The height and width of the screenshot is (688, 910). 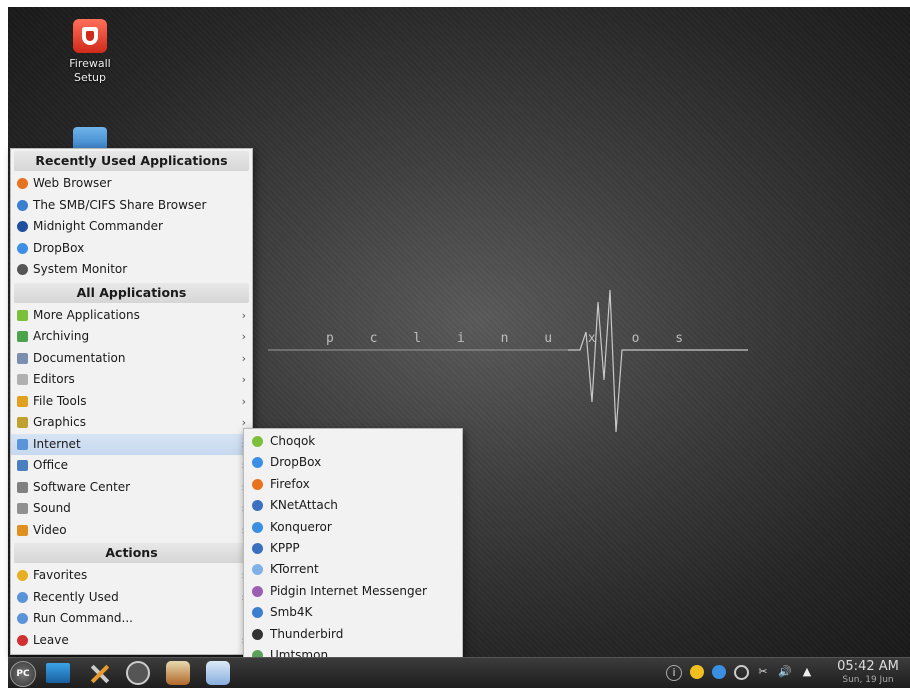 I want to click on internet-app-smb4k: Smb4K, so click(x=353, y=612).